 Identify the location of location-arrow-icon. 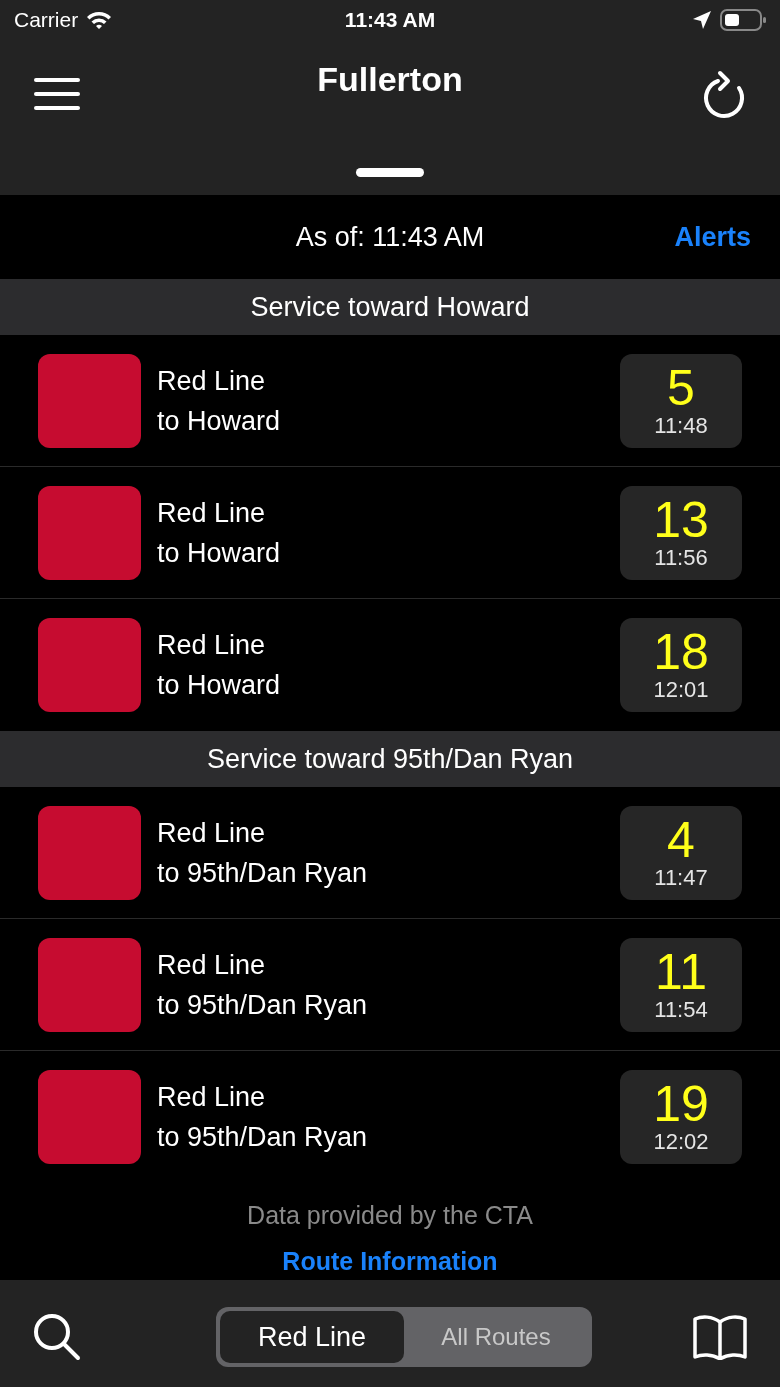
(702, 20).